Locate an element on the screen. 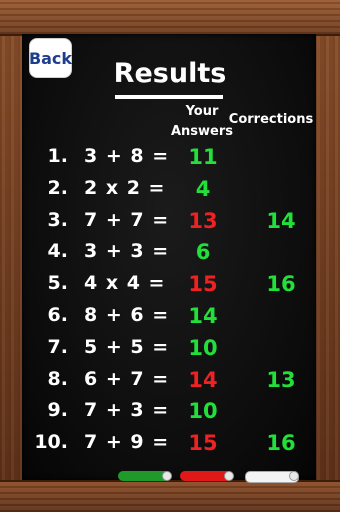 The width and height of the screenshot is (340, 512). question-number: 2. is located at coordinates (57, 187).